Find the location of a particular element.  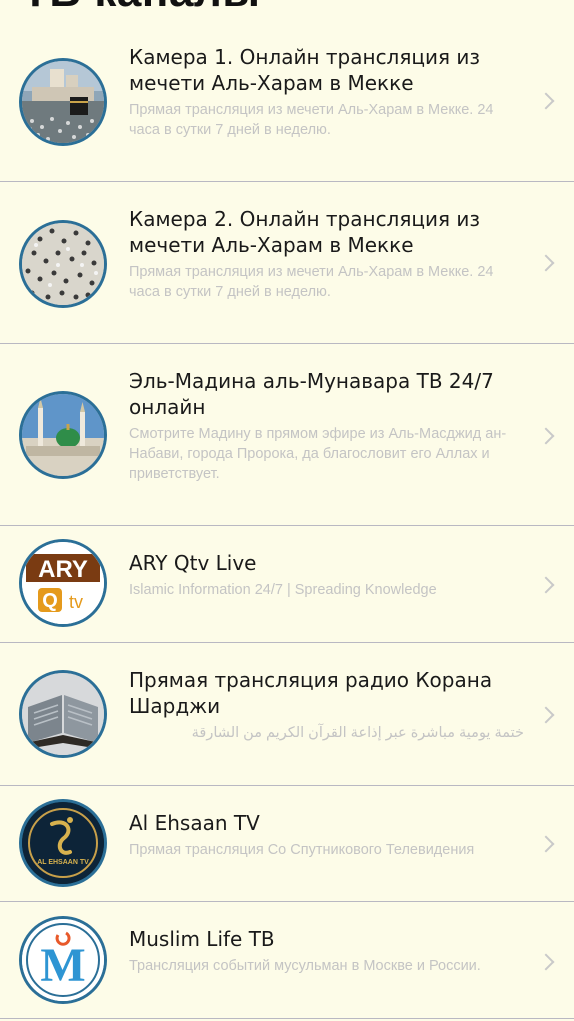

quran-book-thumbnail-icon is located at coordinates (63, 714).